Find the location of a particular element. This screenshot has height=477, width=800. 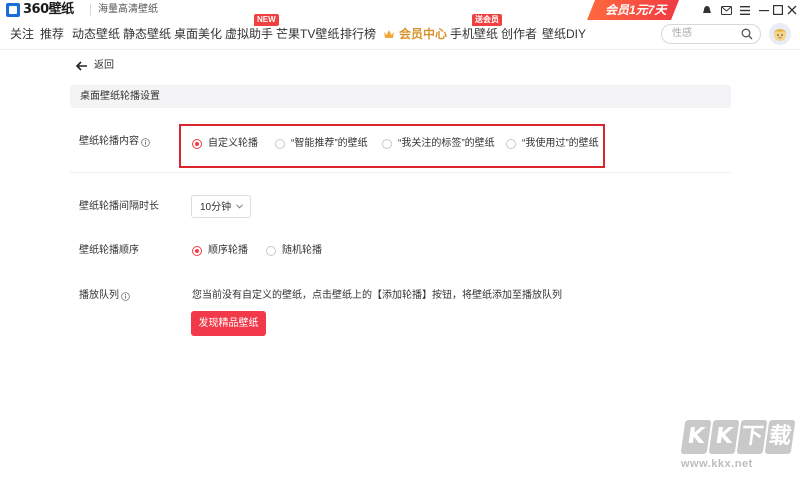

nav-item-wallpaper-diy: 壁纸DIY is located at coordinates (564, 34).